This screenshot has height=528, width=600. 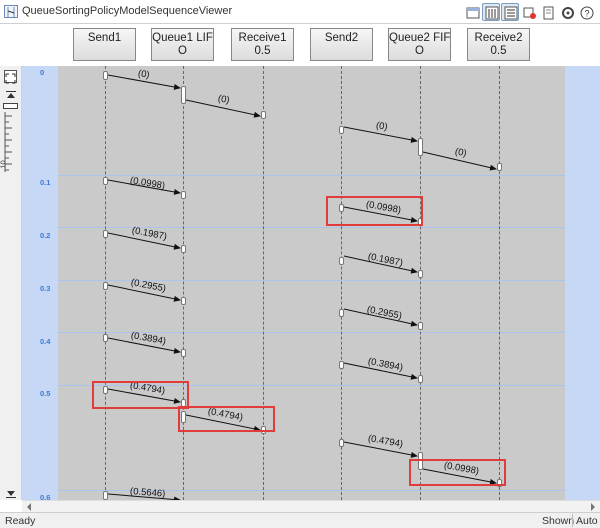 I want to click on help-icon: ?, so click(x=586, y=12).